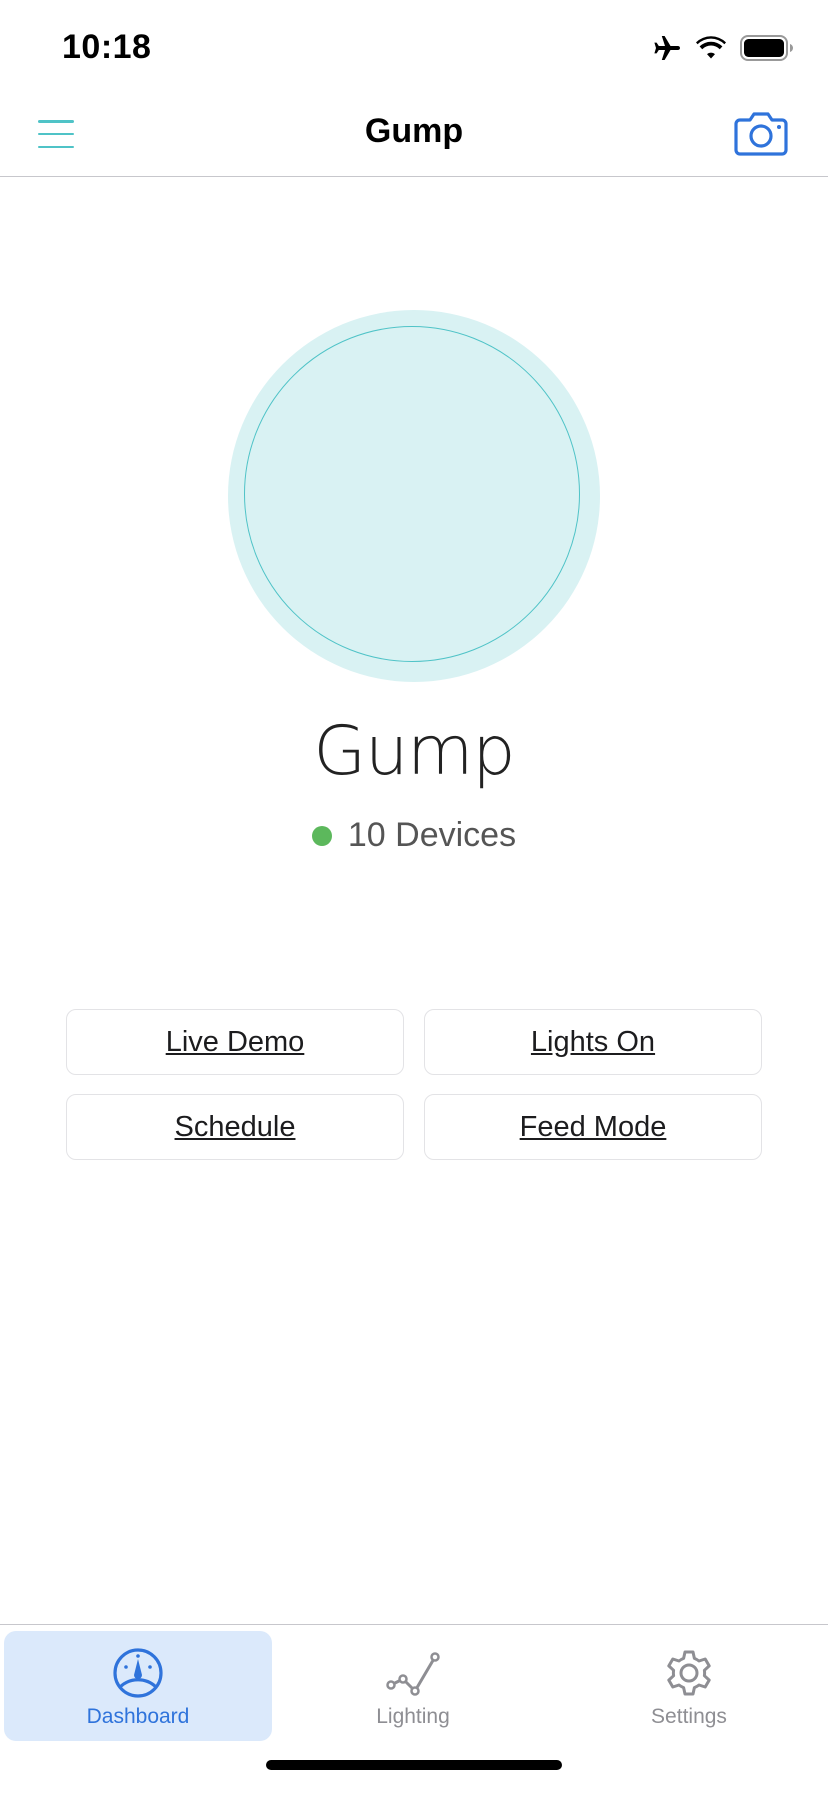 Image resolution: width=828 pixels, height=1793 pixels. I want to click on tab-dashboard: Dashboard, so click(138, 1686).